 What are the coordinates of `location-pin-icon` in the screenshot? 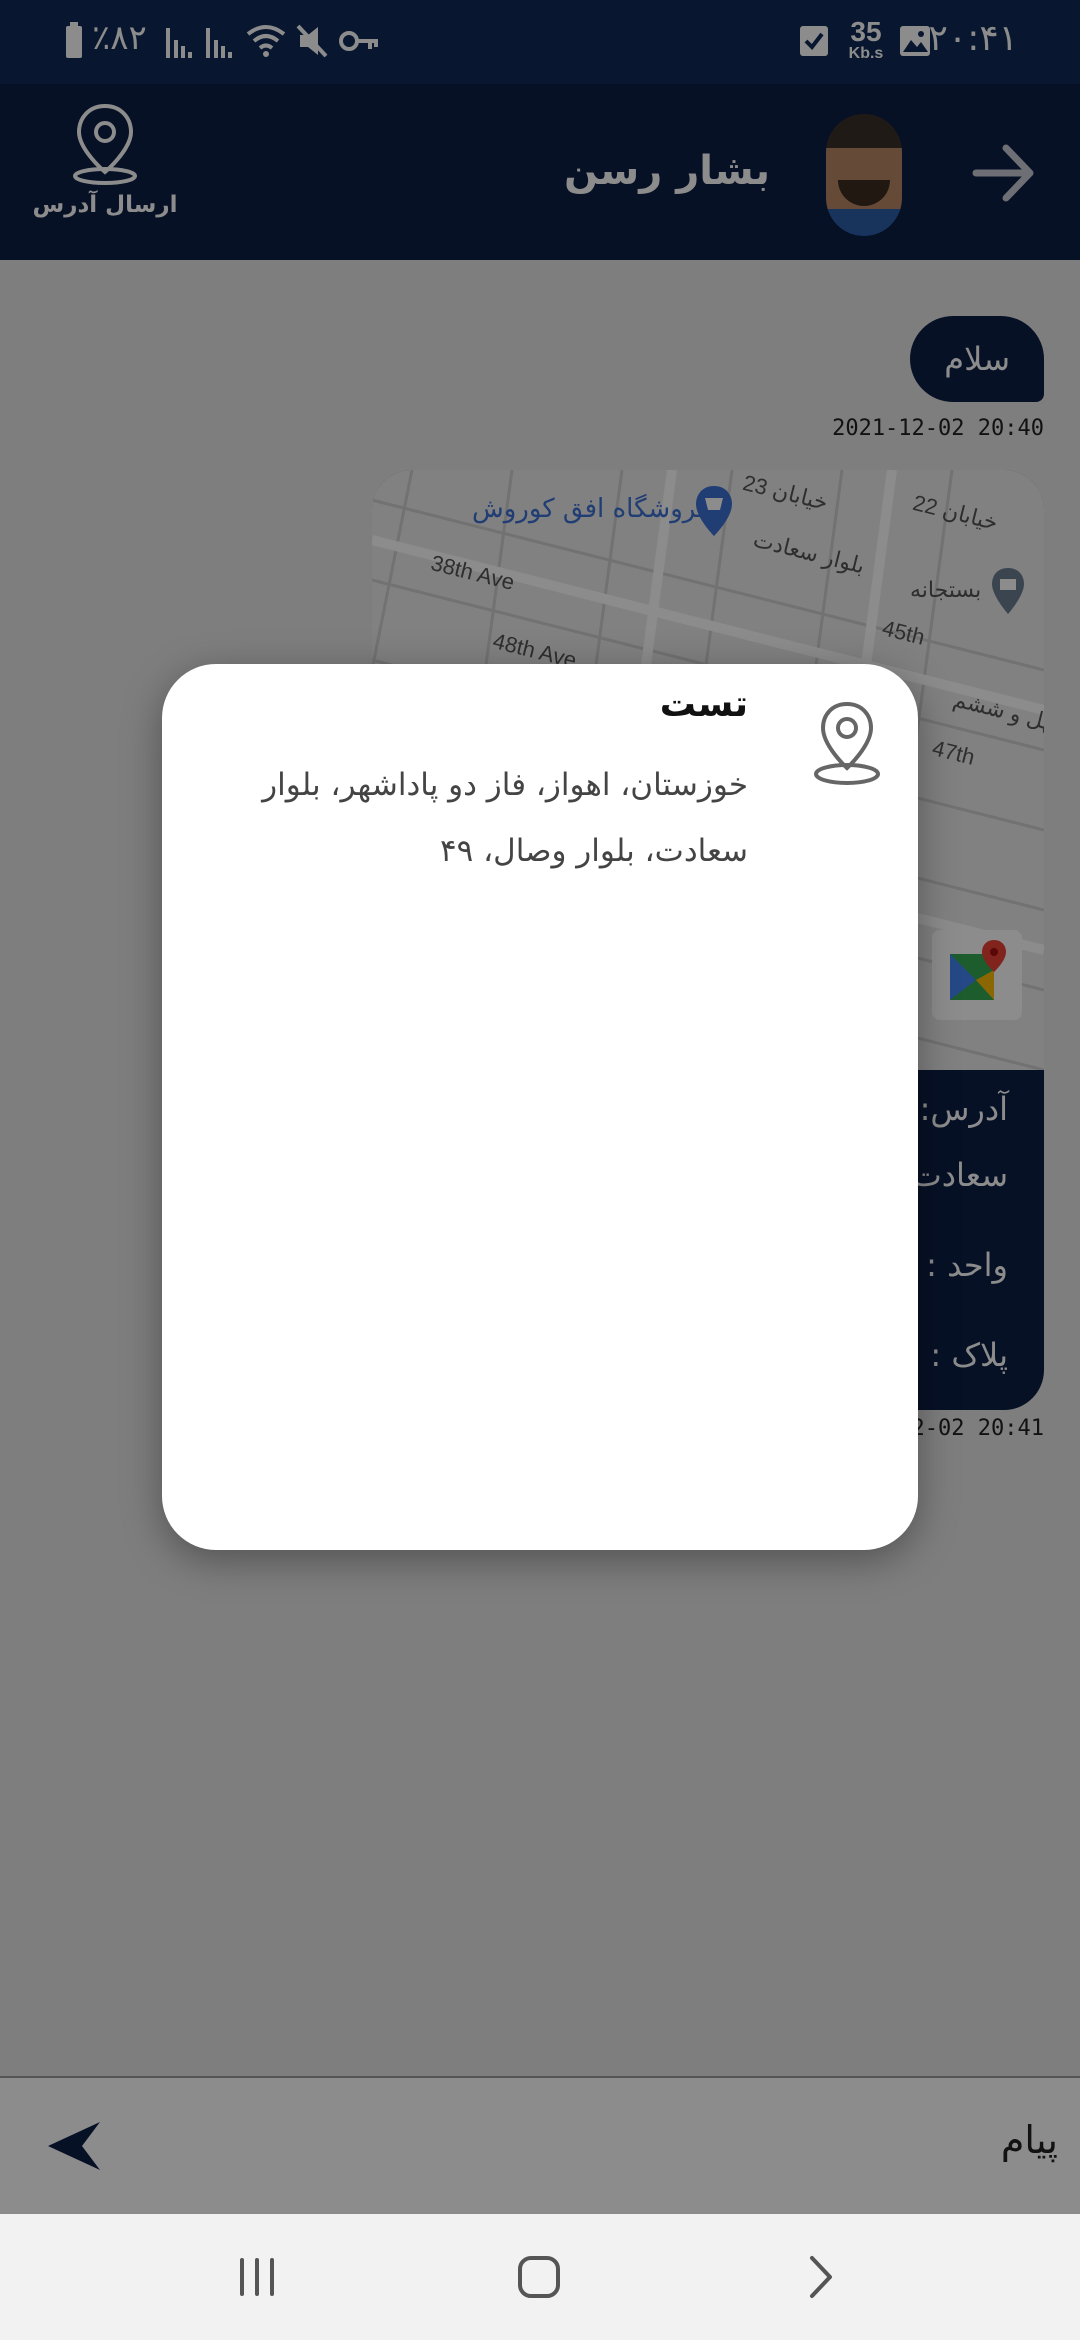 It's located at (847, 743).